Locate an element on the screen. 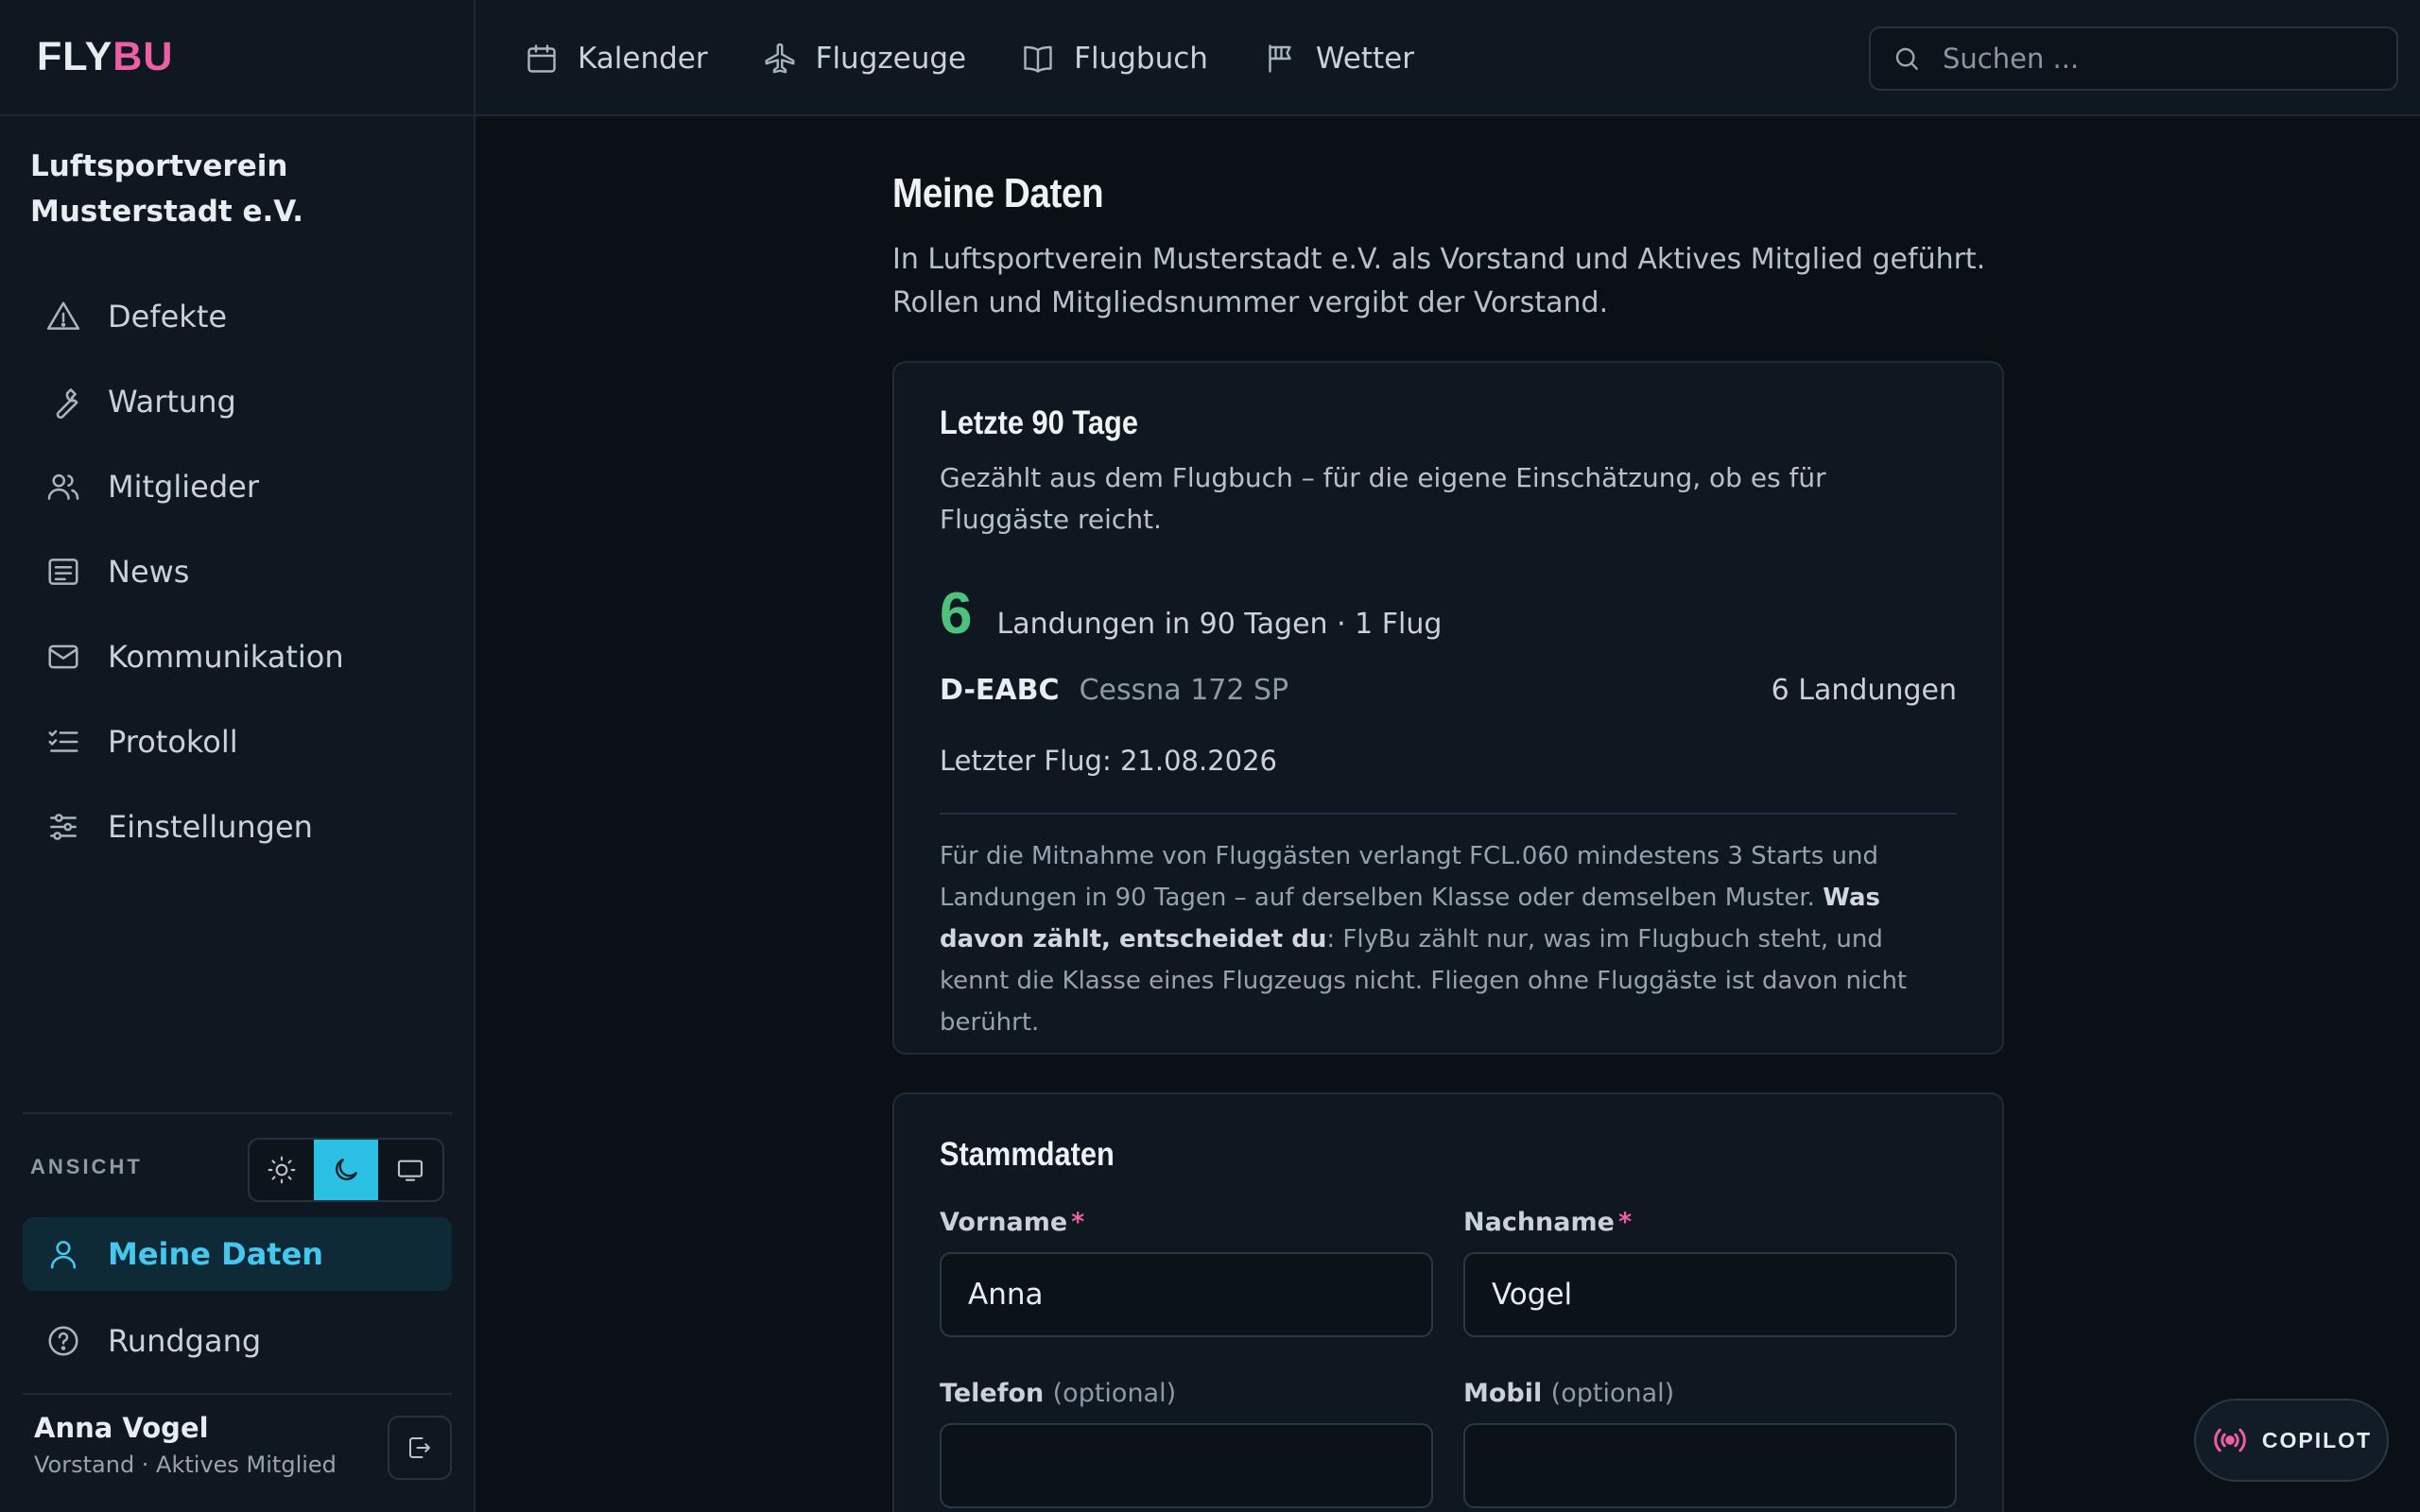 The width and height of the screenshot is (2420, 1512). copilot-label: COPILOT is located at coordinates (2317, 1439).